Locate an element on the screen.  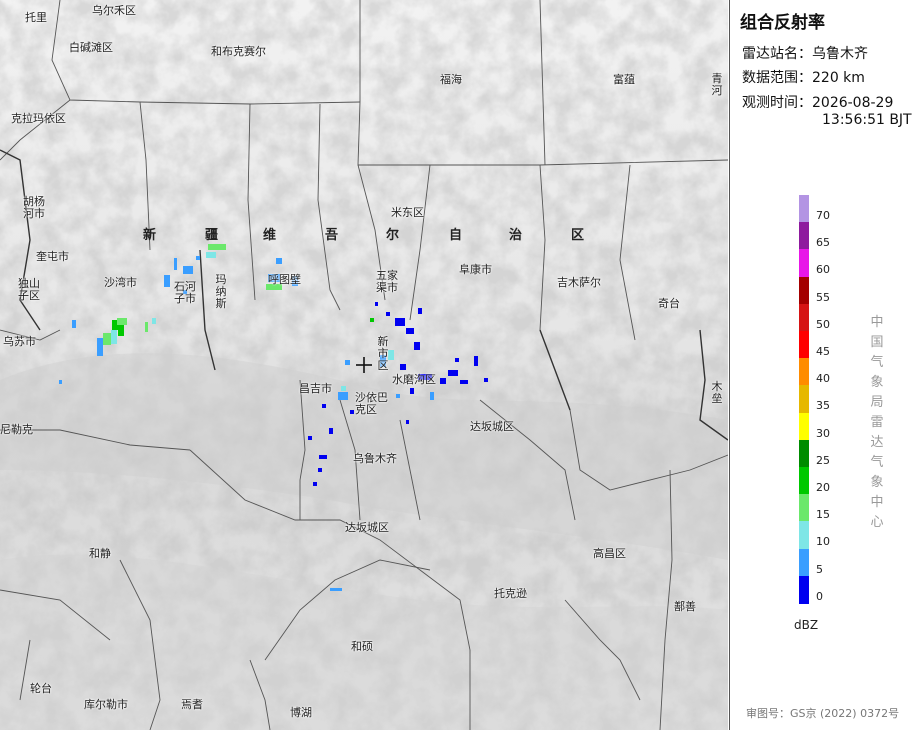
place-label: 五家渠市 is located at coordinates (387, 281).